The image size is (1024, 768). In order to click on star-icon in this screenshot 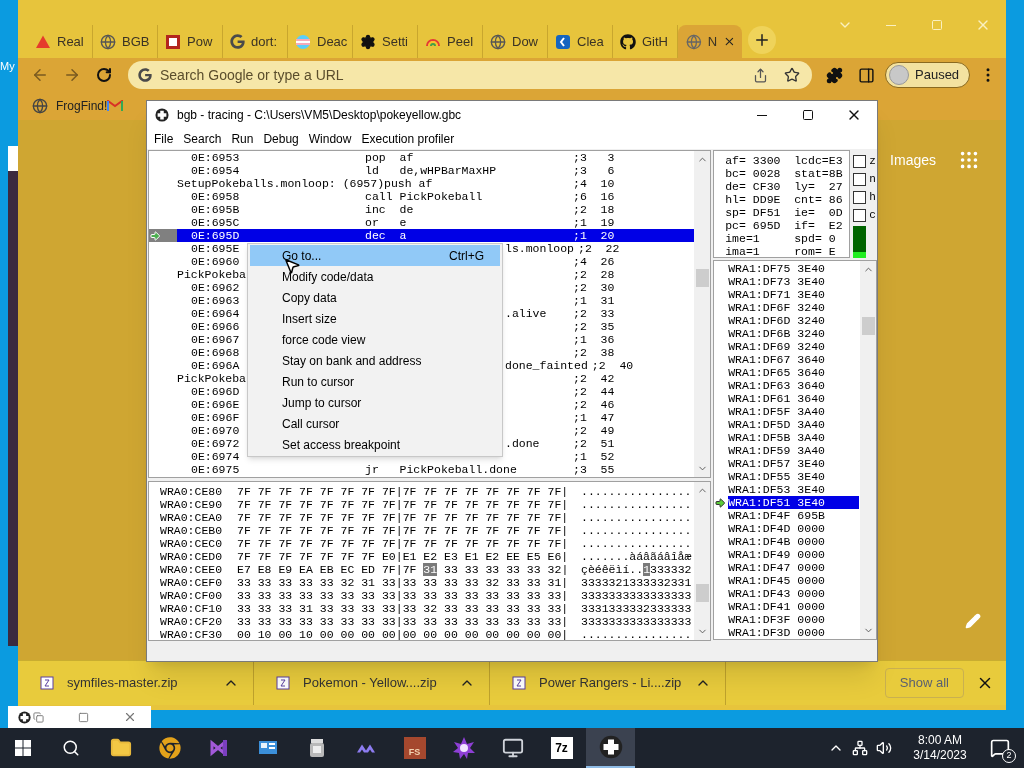, I will do `click(792, 75)`.